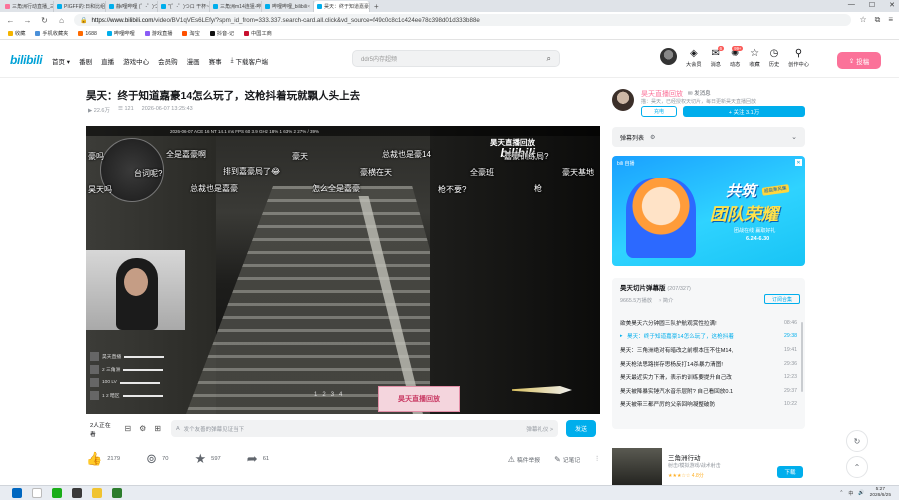 The width and height of the screenshot is (899, 500). I want to click on nav-item: 番剧, so click(85, 61).